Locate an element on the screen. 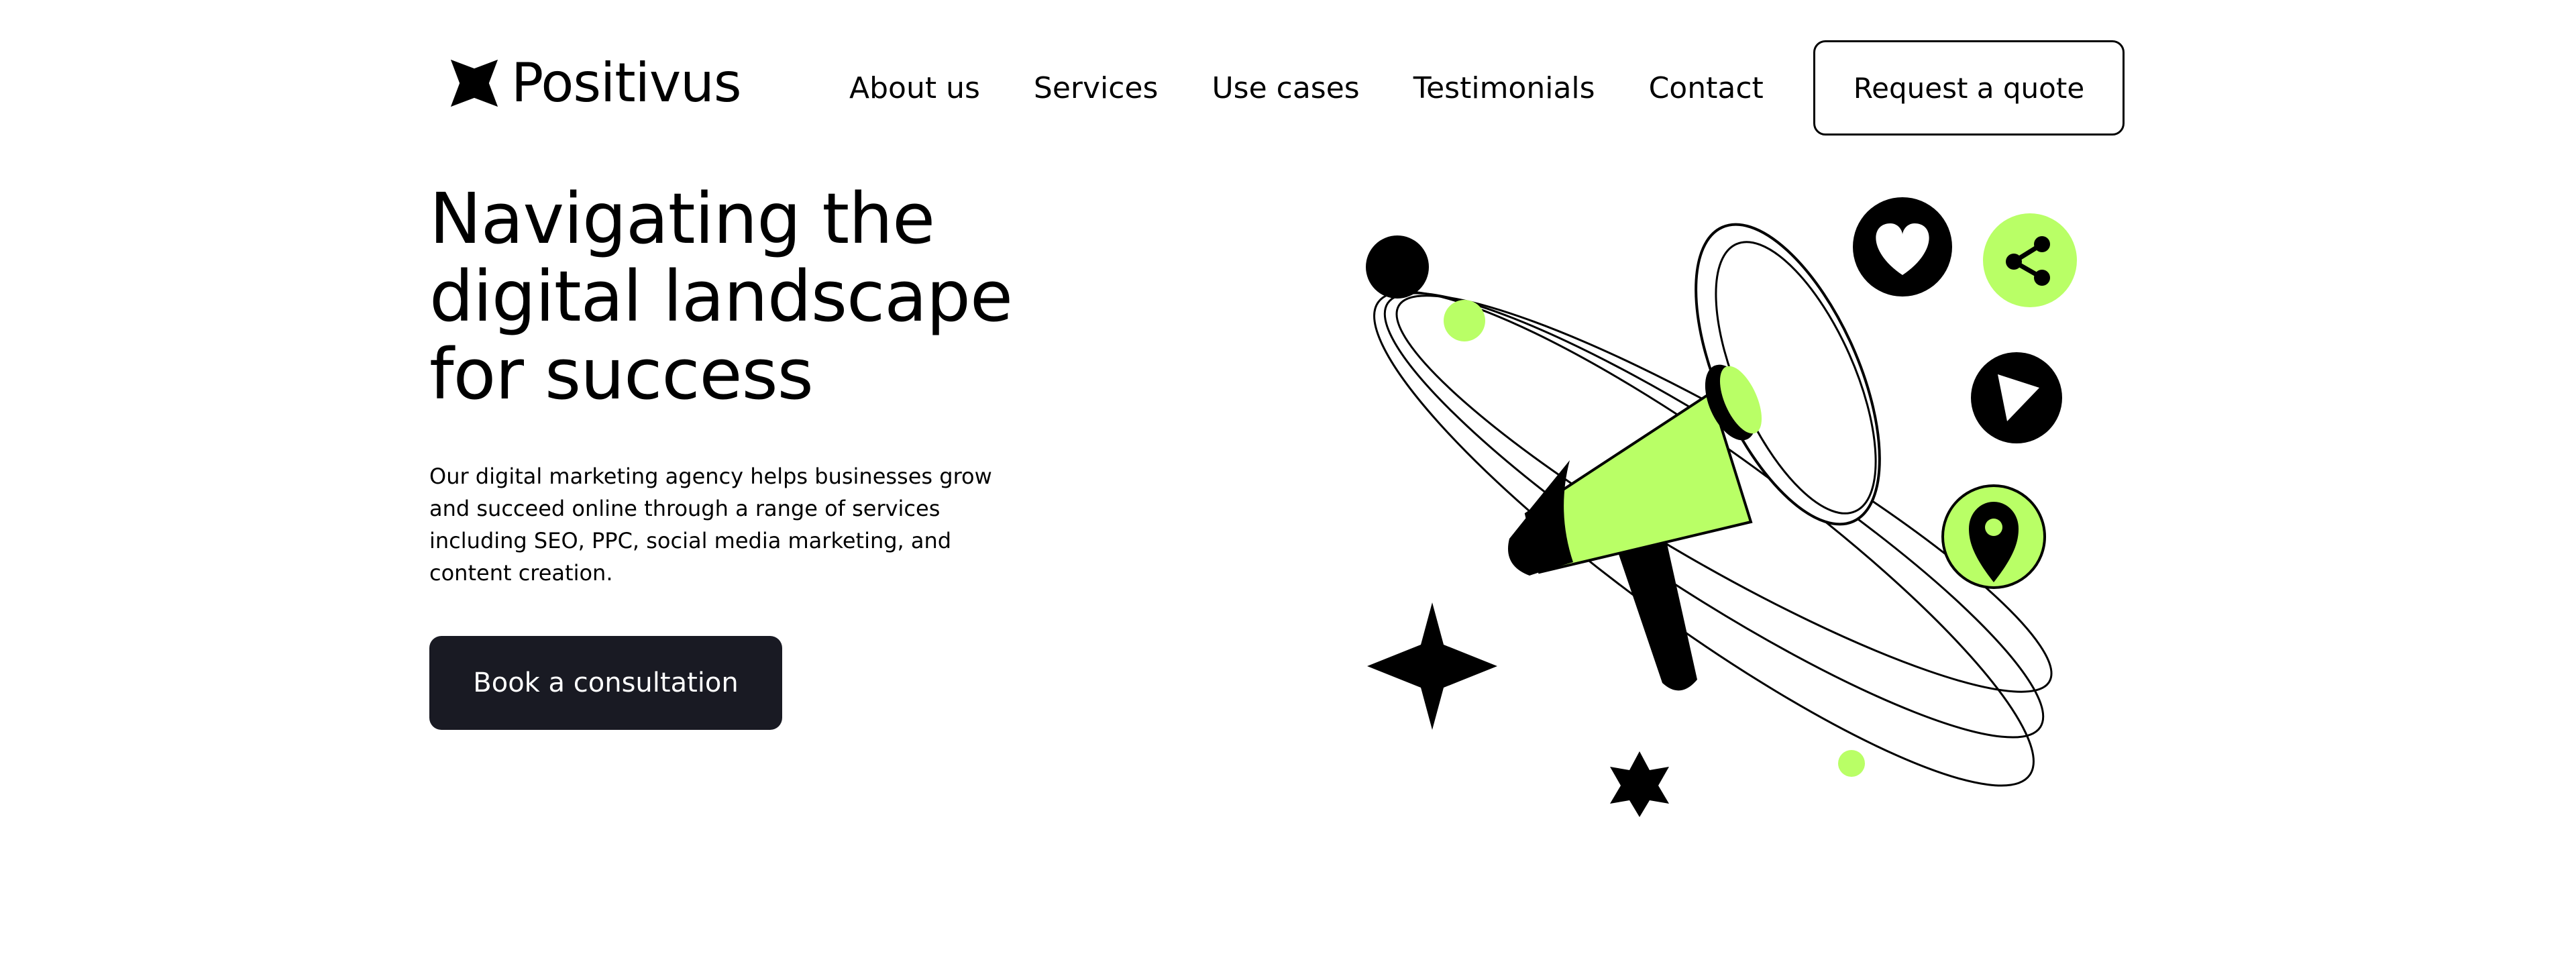 This screenshot has width=2576, height=966. client-logos-strip is located at coordinates (1288, 956).